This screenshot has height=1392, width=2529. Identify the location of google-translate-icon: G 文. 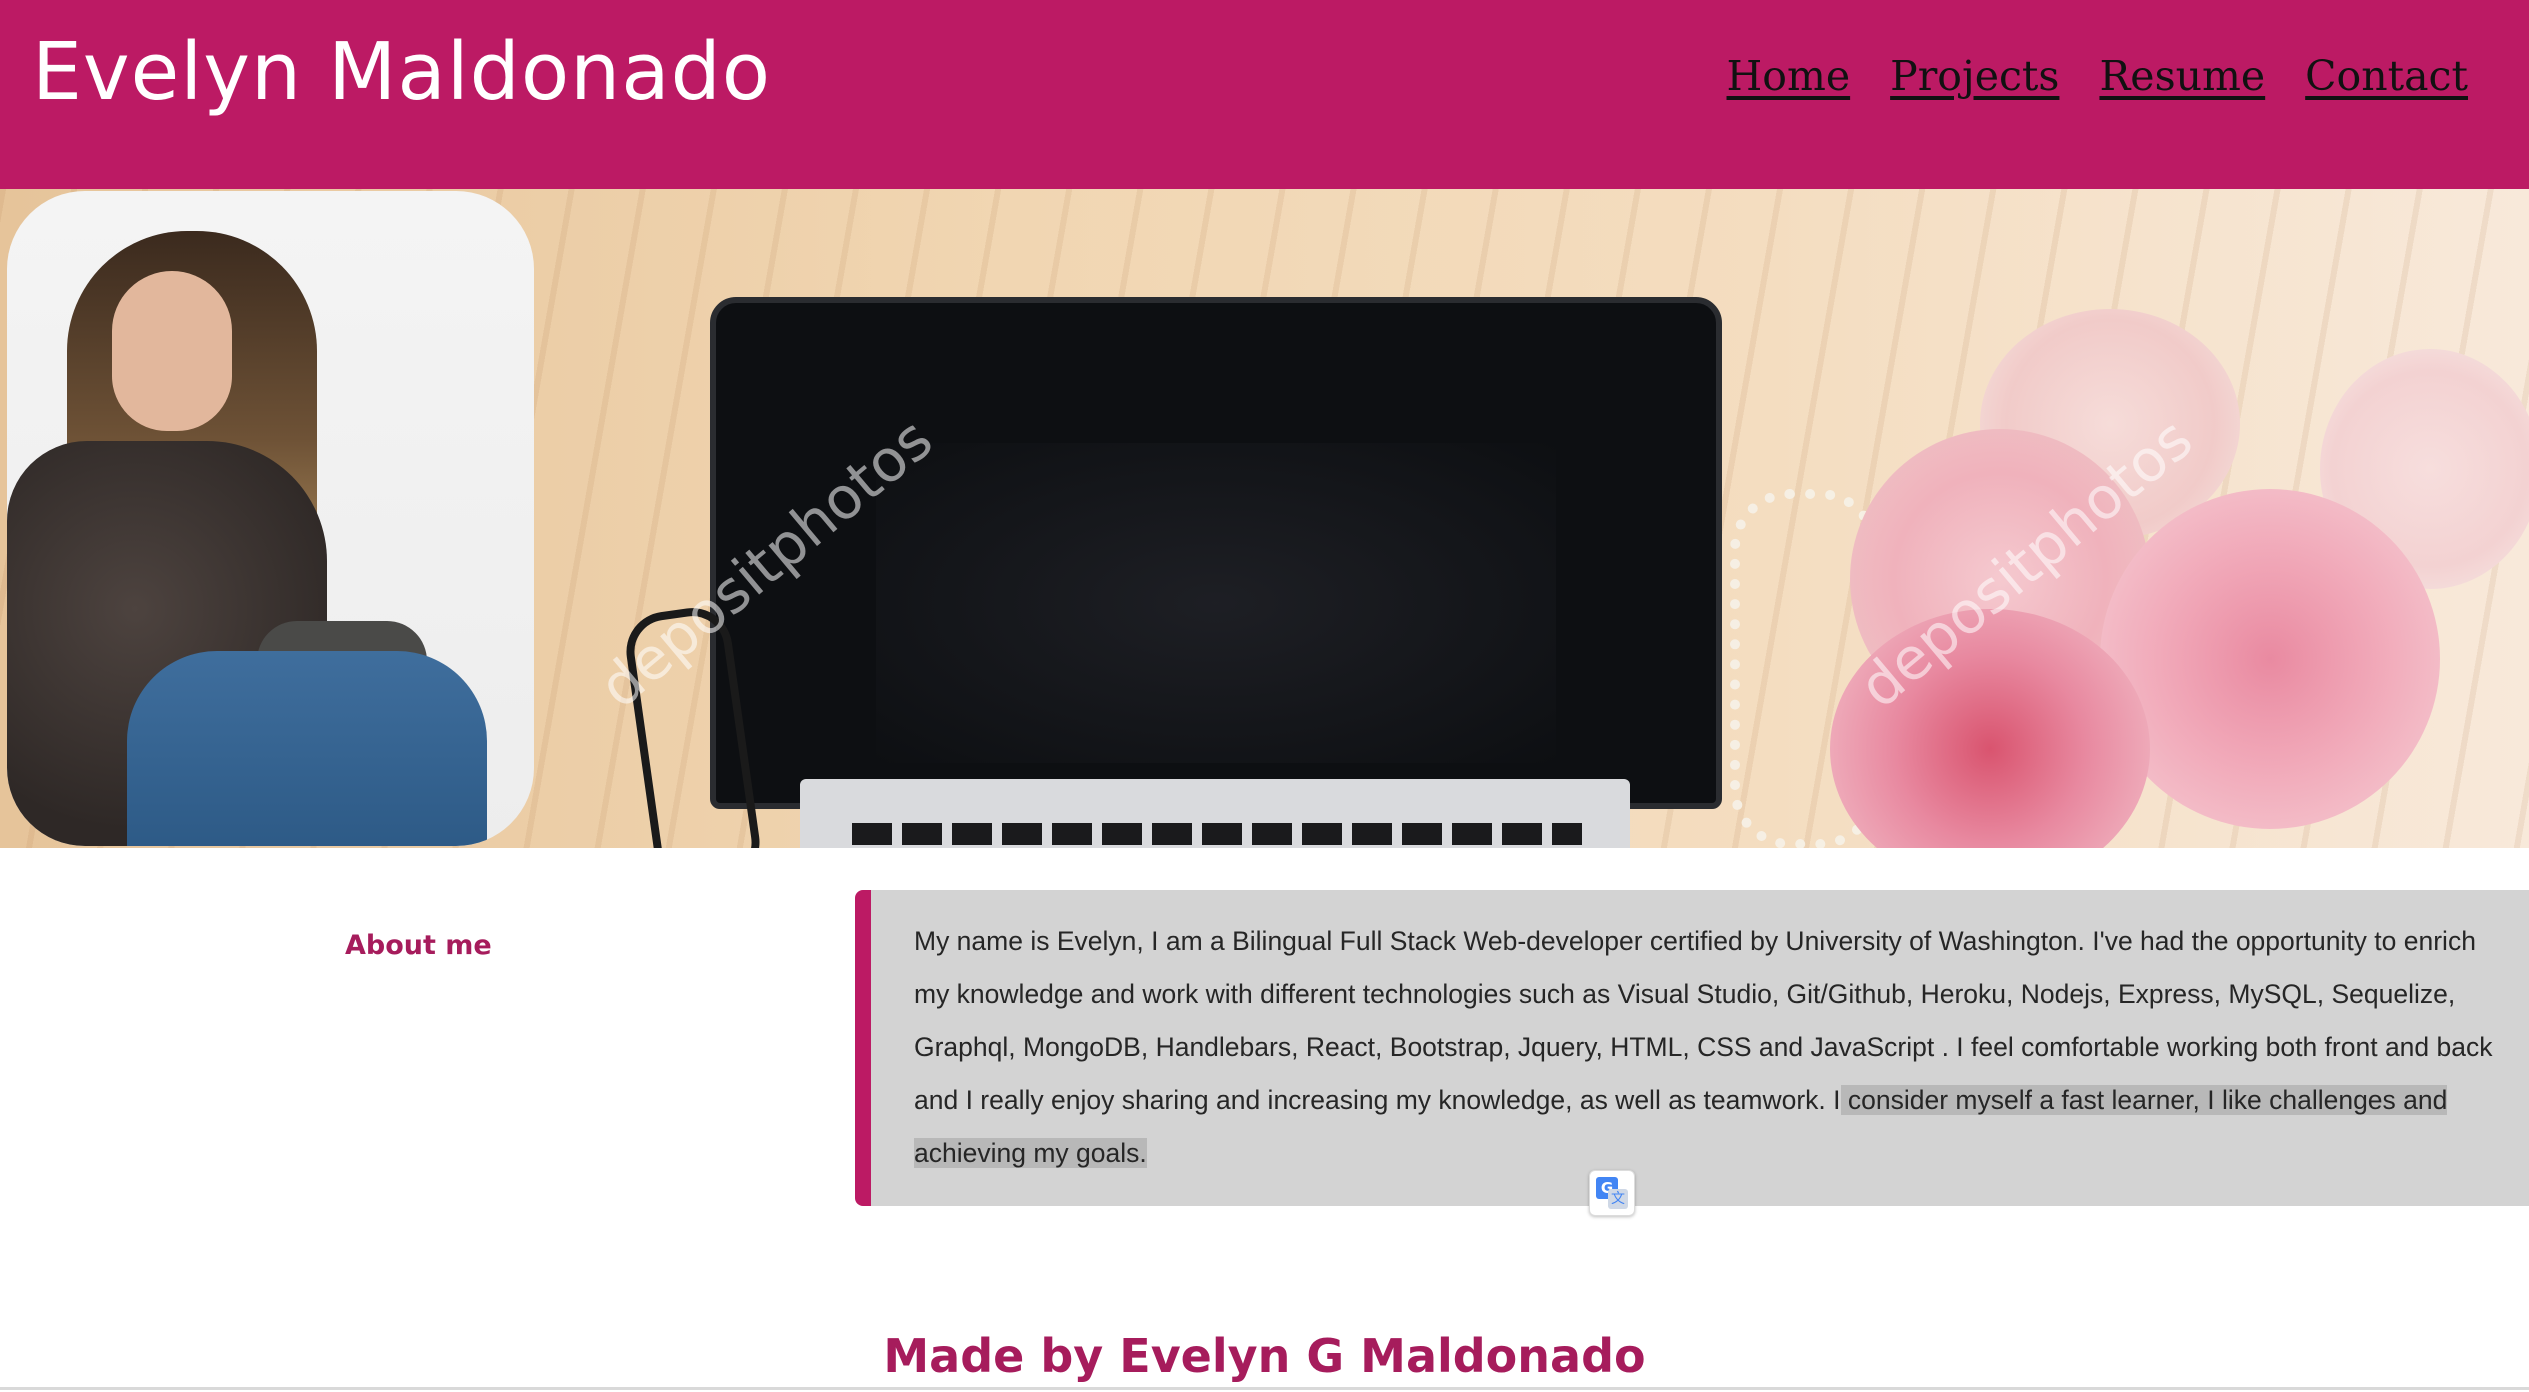
(1612, 1193).